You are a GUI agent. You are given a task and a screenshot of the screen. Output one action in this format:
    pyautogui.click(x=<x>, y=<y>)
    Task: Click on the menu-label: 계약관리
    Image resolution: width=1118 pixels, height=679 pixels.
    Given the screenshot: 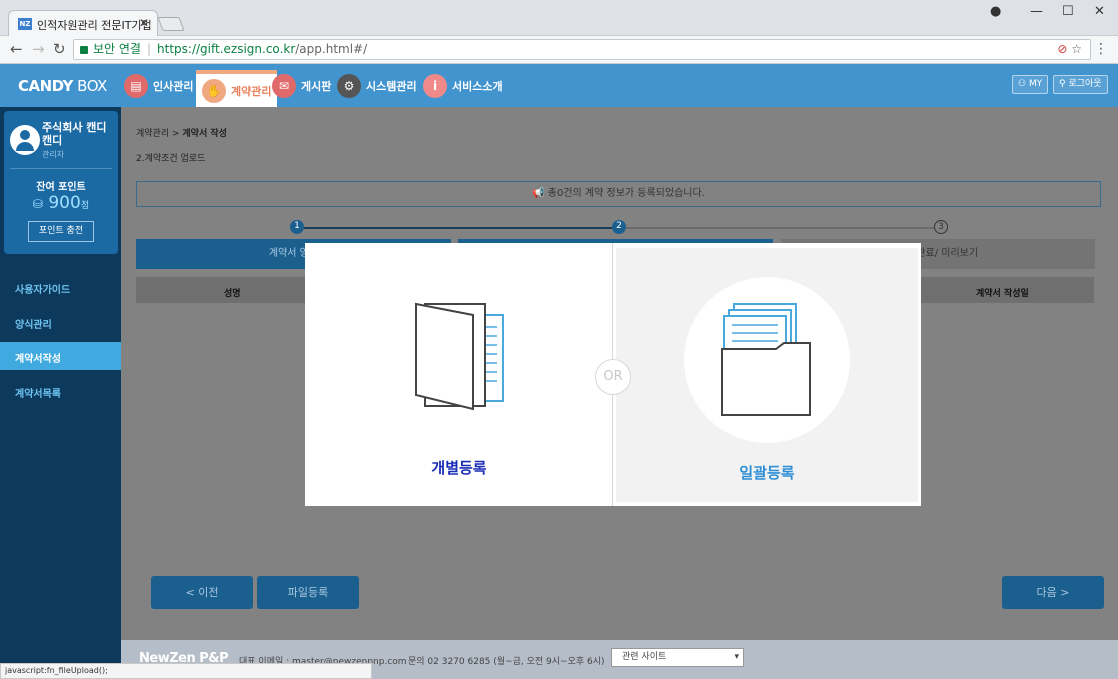 What is the action you would take?
    pyautogui.click(x=251, y=91)
    